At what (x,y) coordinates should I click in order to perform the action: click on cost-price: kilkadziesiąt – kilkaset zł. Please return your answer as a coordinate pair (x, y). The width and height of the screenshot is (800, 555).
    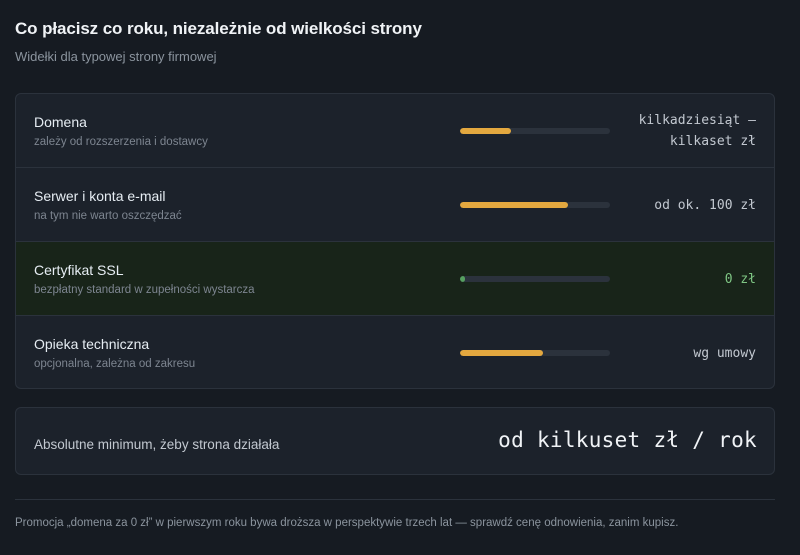
    Looking at the image, I should click on (681, 131).